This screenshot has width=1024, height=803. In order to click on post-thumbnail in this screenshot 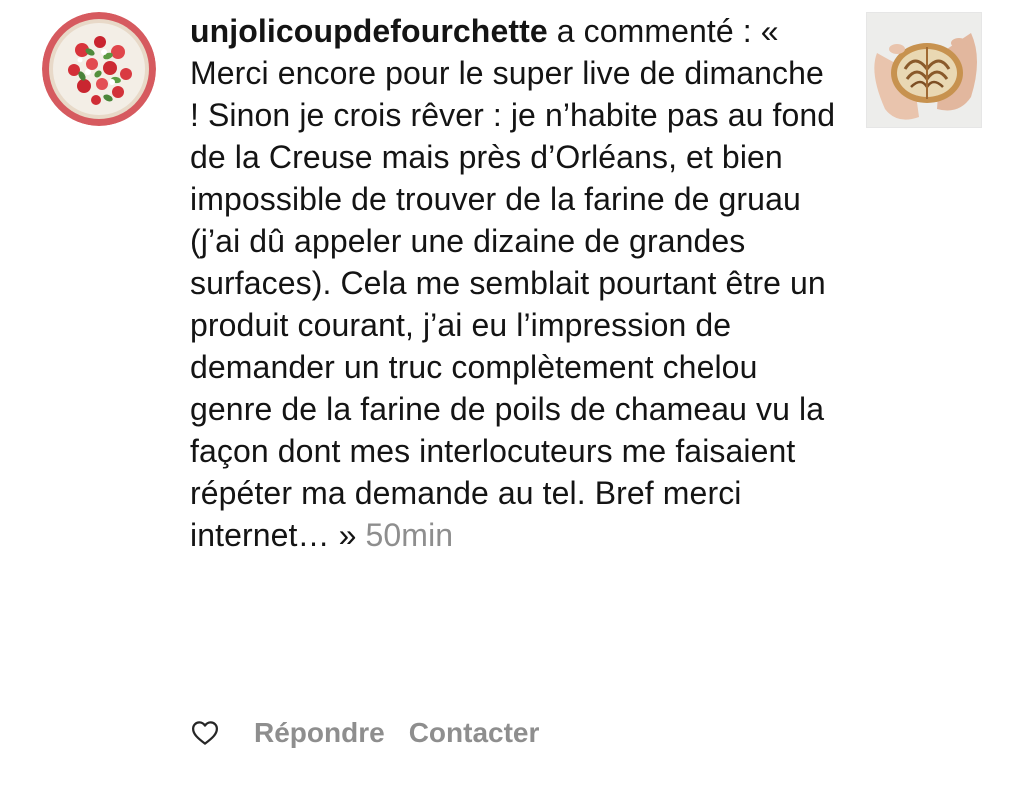, I will do `click(924, 70)`.